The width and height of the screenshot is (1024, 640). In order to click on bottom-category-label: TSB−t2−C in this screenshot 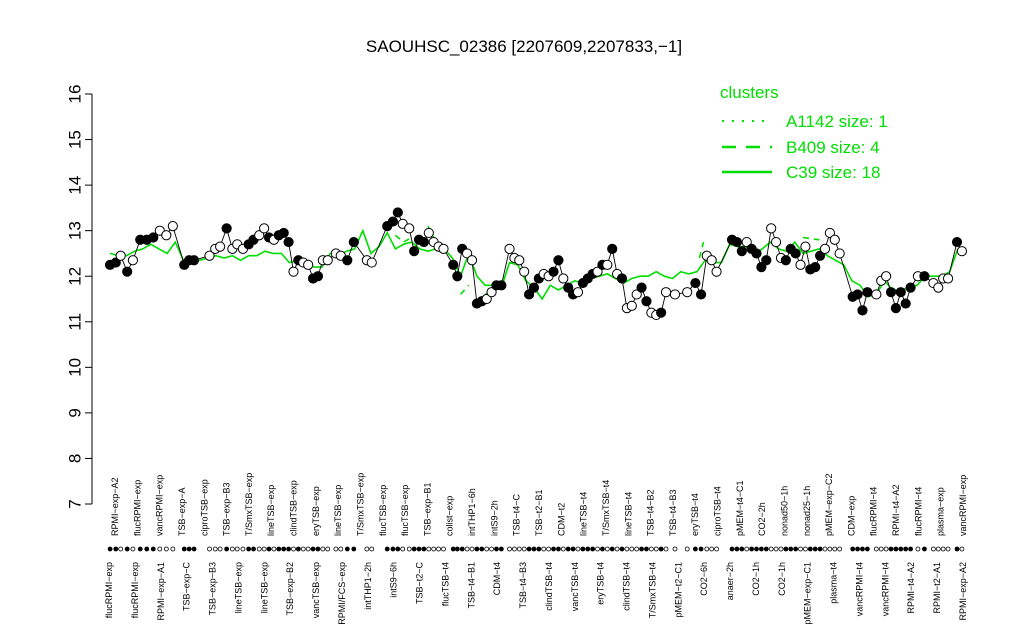, I will do `click(420, 583)`.